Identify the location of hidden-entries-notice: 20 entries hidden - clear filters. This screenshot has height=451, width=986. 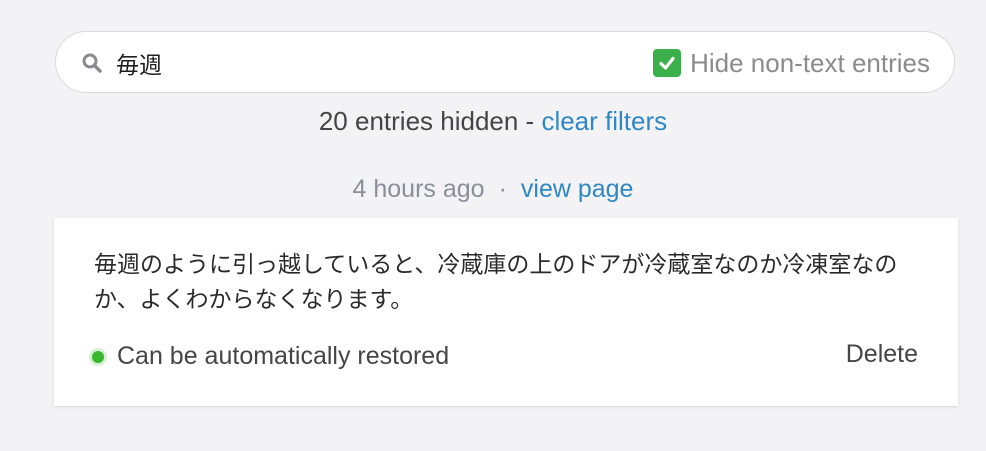
(493, 121).